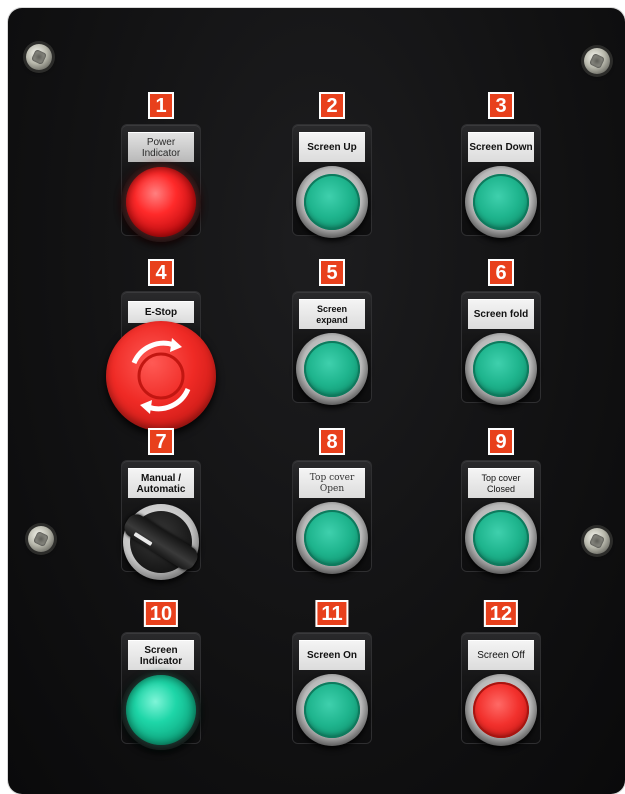 The height and width of the screenshot is (794, 625). What do you see at coordinates (161, 272) in the screenshot?
I see `number-badge: 4` at bounding box center [161, 272].